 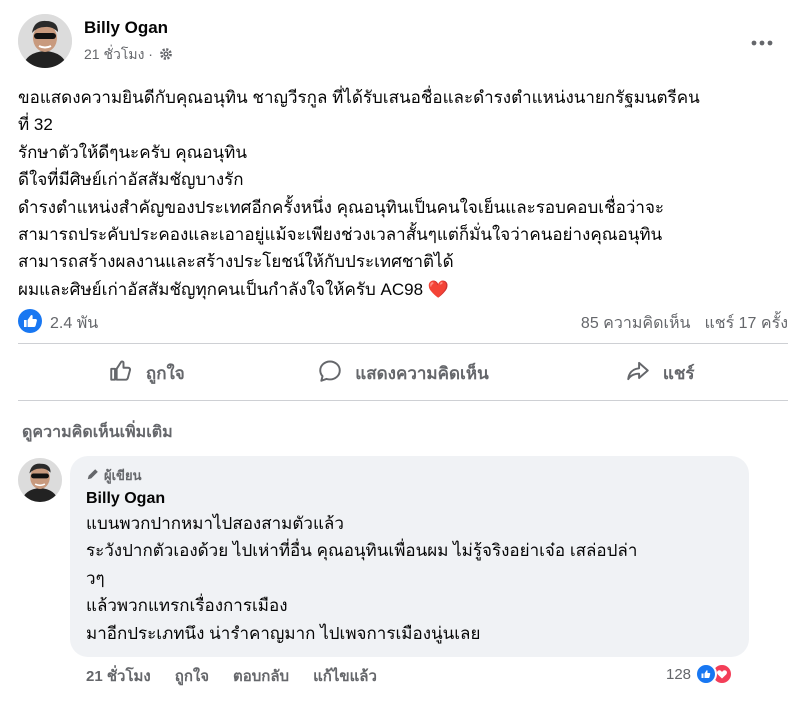 I want to click on comments-count: 85 ความคิดเห็น, so click(x=636, y=323).